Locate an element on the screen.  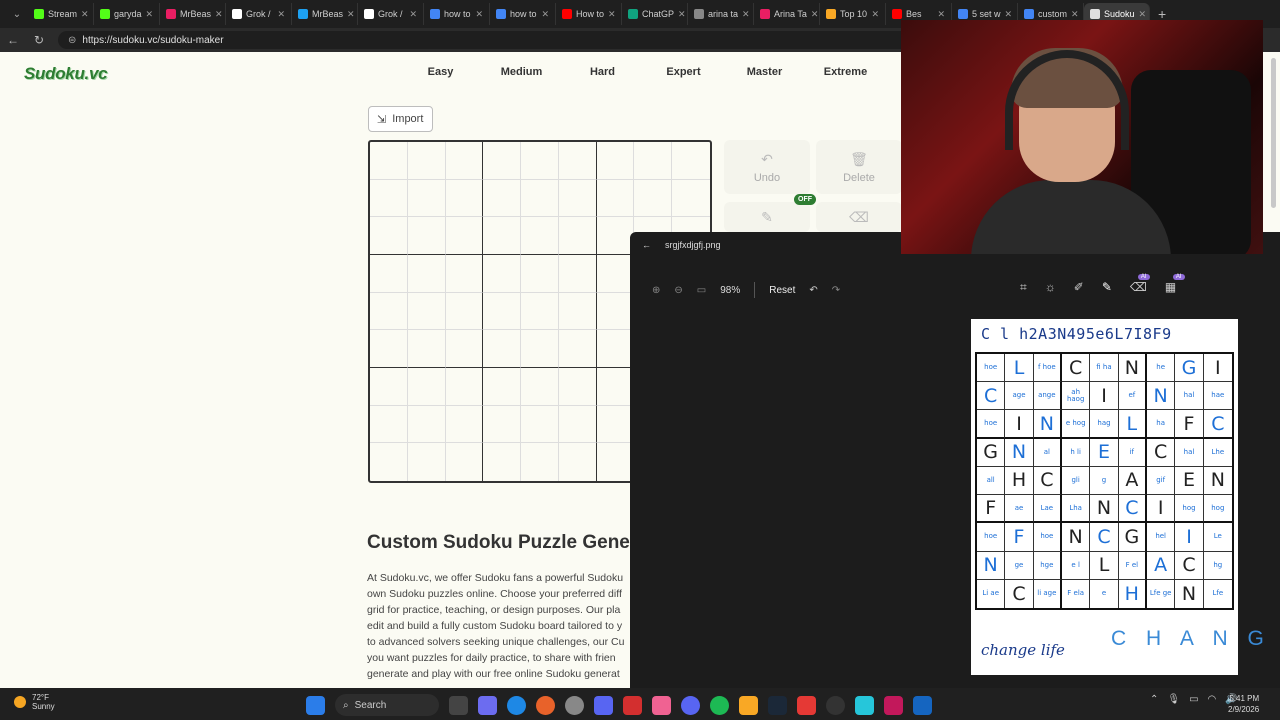
browser-tab: How to ✕ is located at coordinates (589, 14).